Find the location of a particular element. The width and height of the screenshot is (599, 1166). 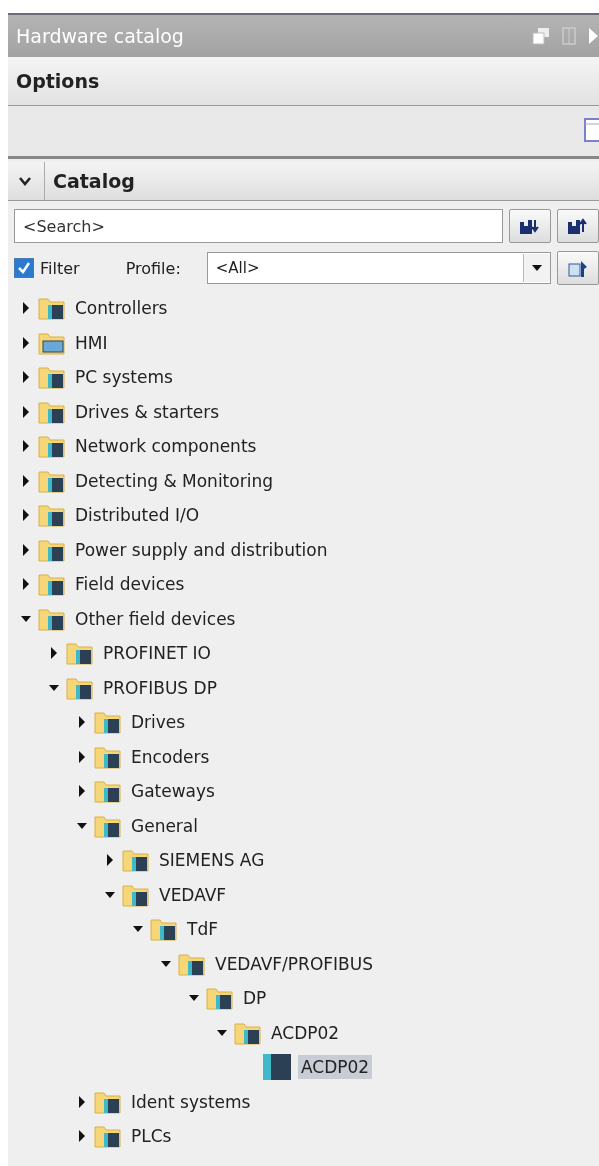

profile-label: Profile: is located at coordinates (153, 268).